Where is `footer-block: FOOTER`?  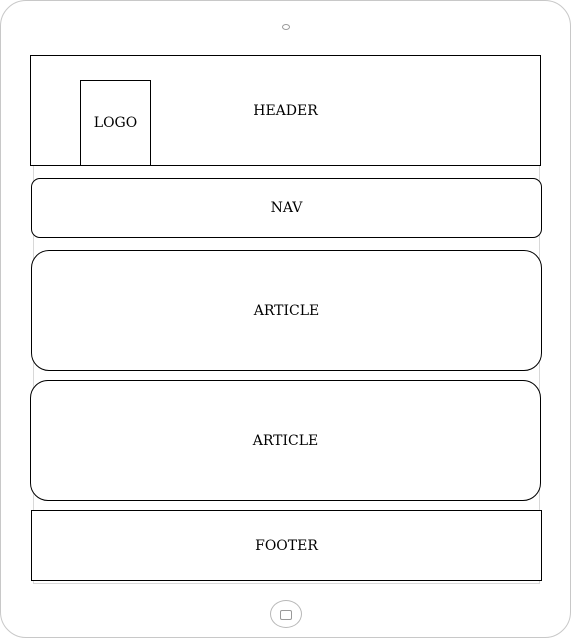
footer-block: FOOTER is located at coordinates (286, 545).